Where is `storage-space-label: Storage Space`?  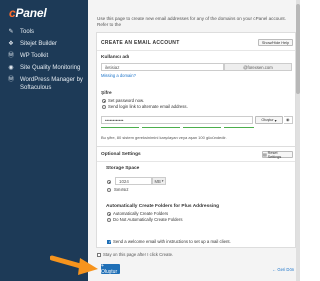
storage-space-label: Storage Space is located at coordinates (123, 168).